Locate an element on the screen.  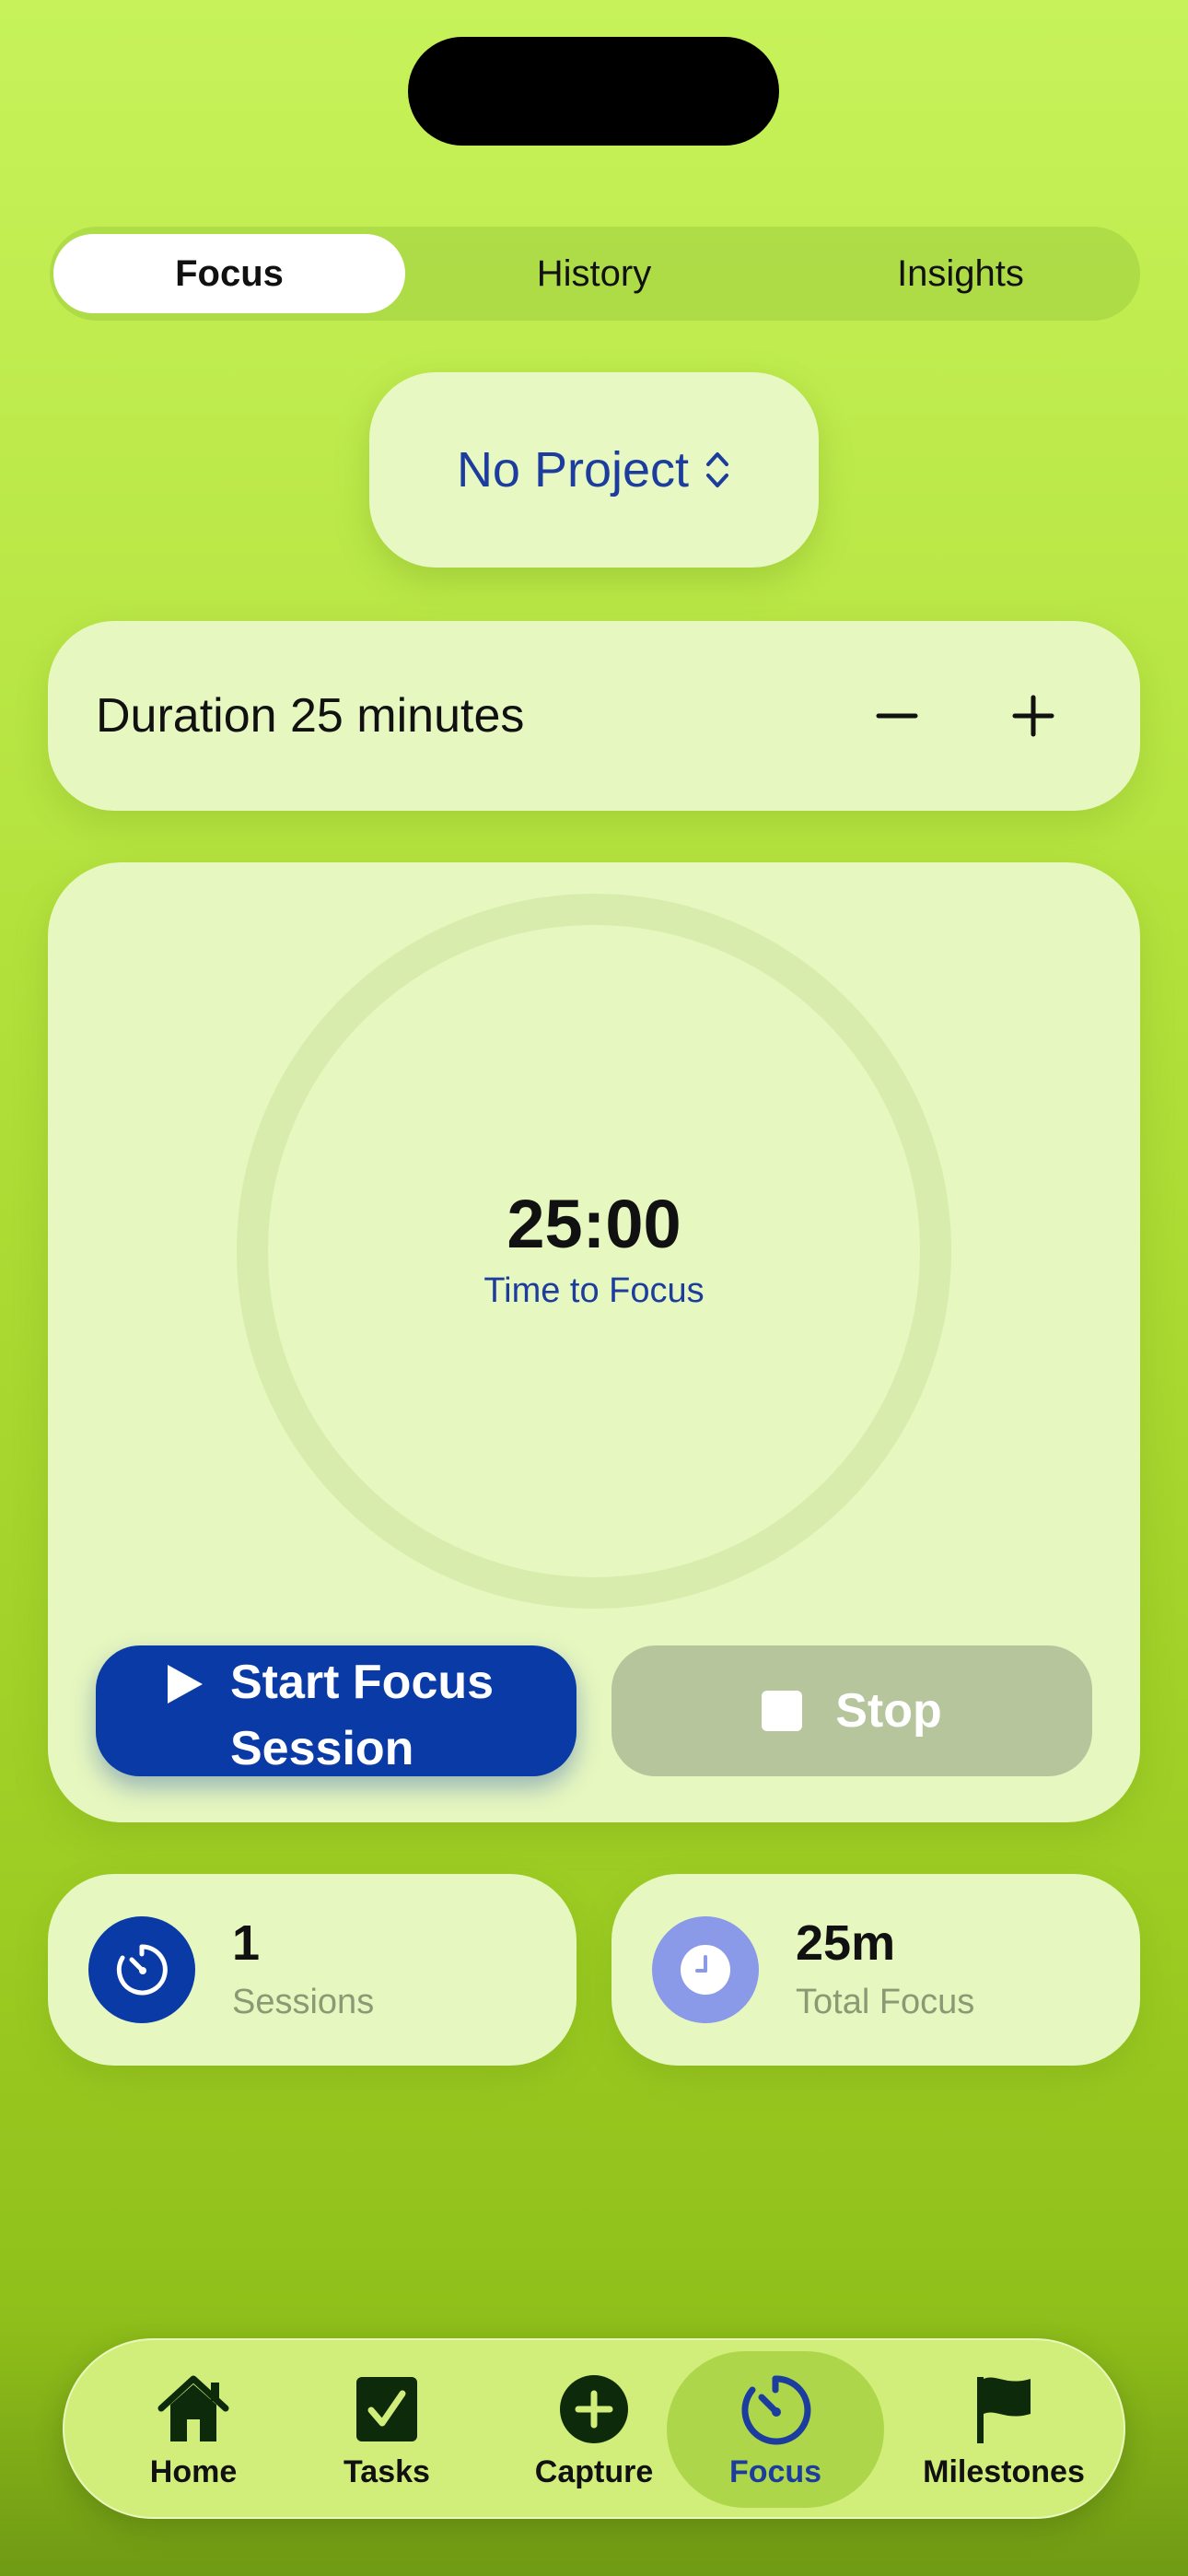
plus-circle-icon is located at coordinates (594, 2408).